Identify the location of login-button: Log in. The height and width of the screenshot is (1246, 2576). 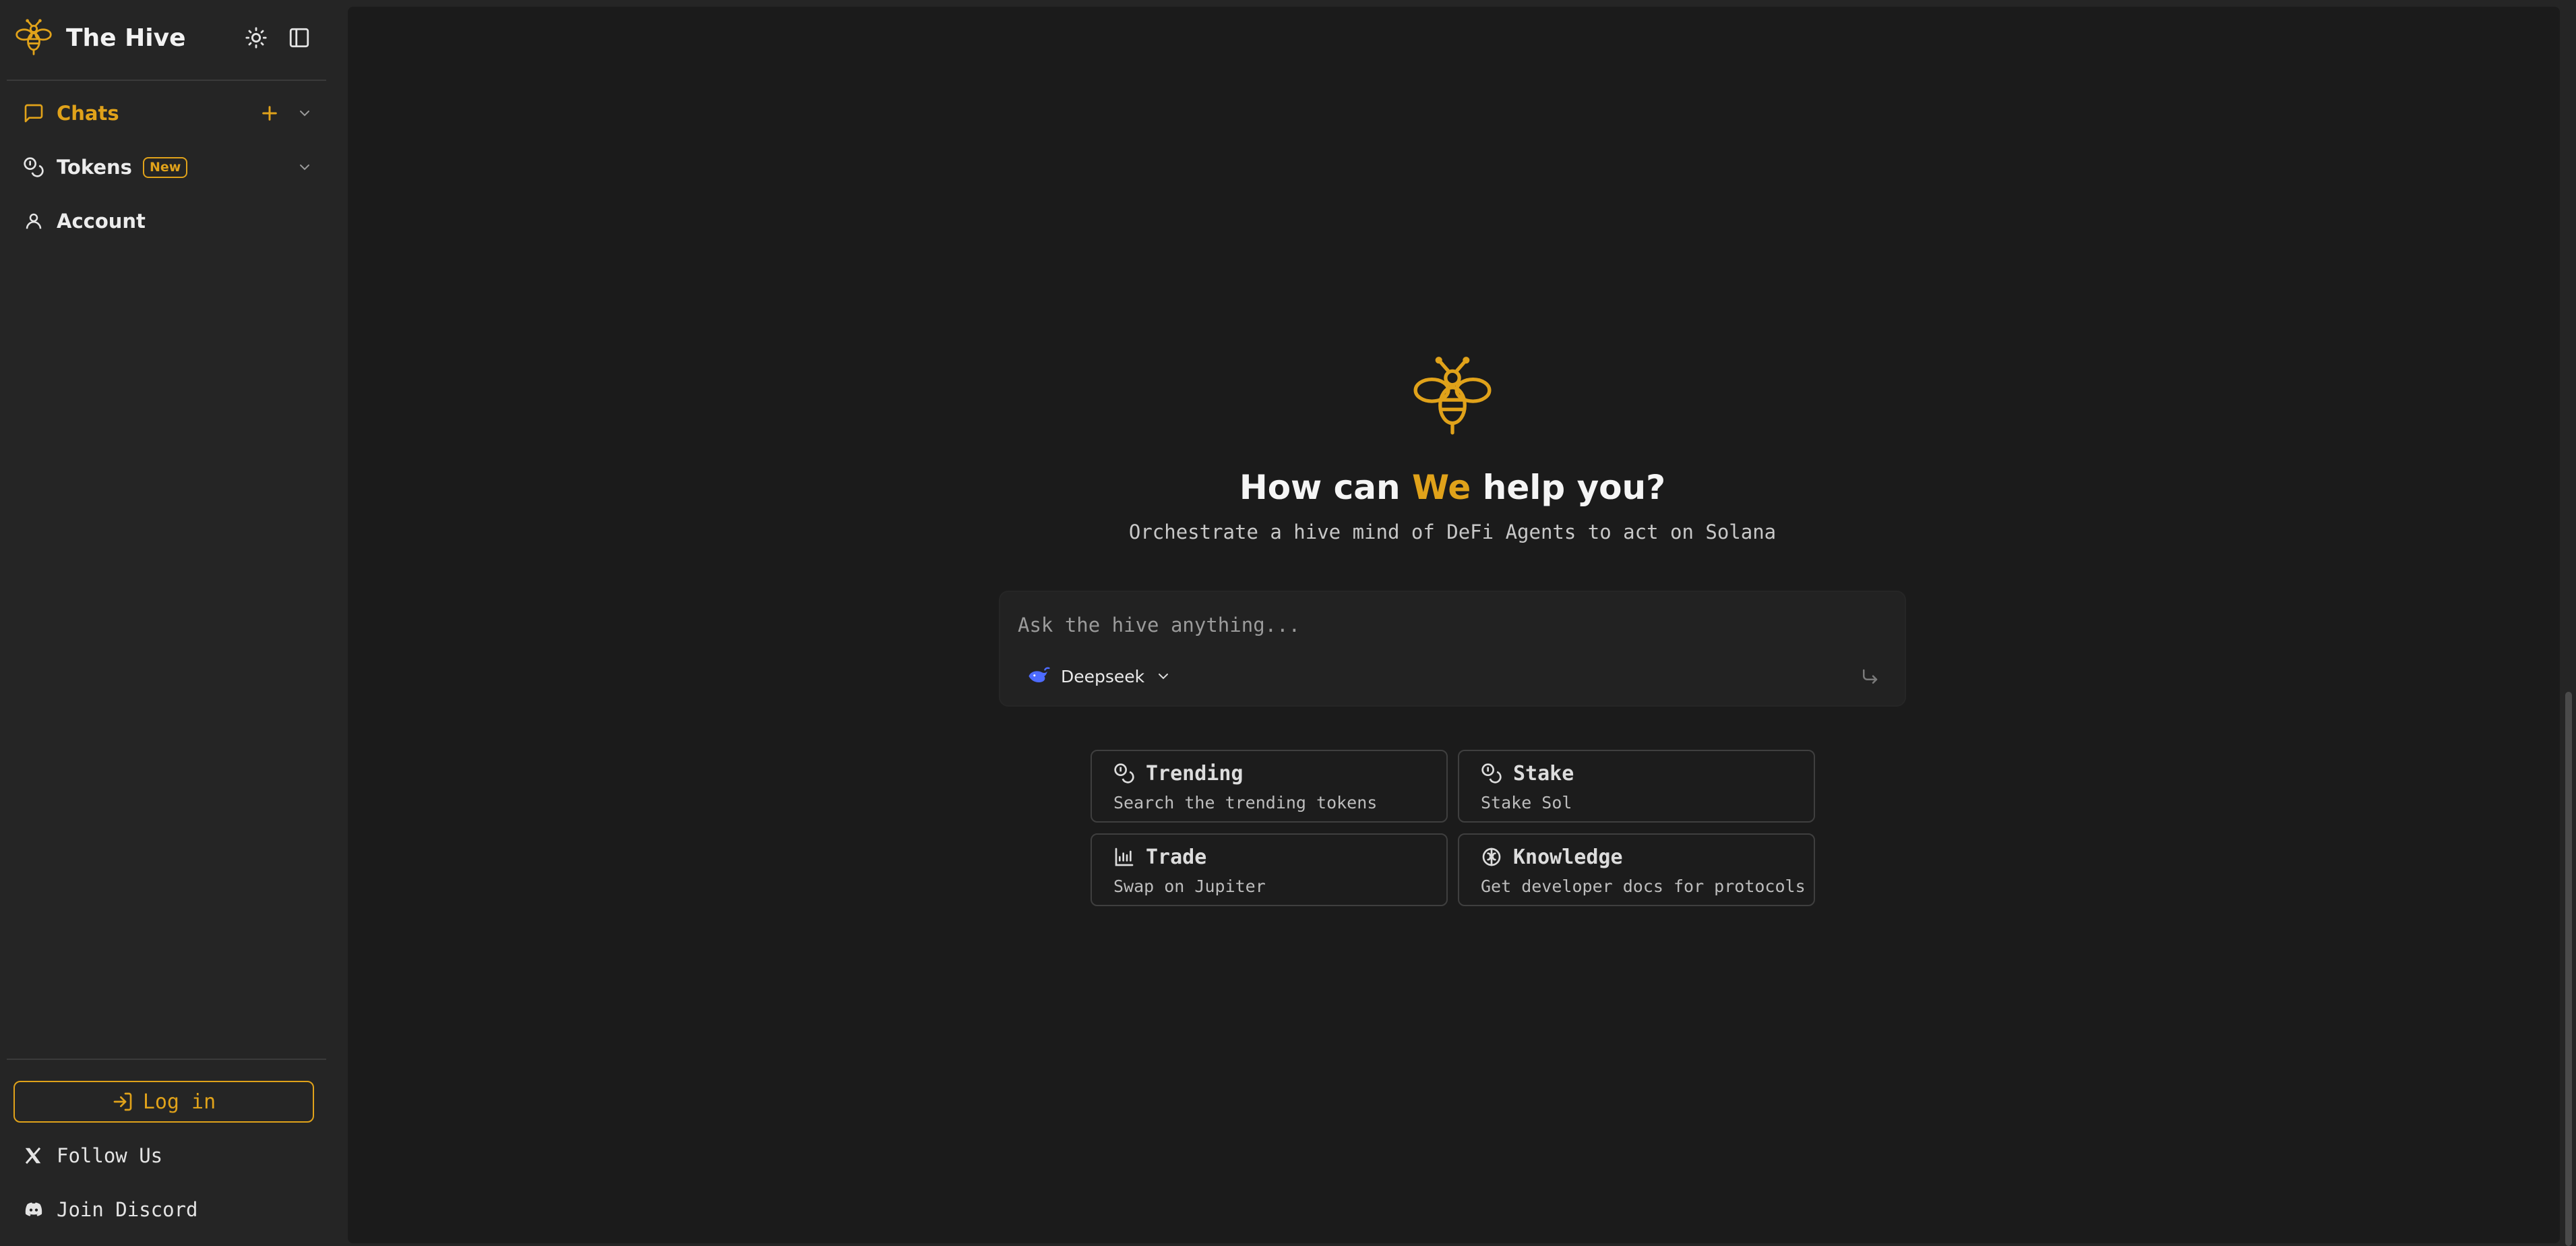
(163, 1102).